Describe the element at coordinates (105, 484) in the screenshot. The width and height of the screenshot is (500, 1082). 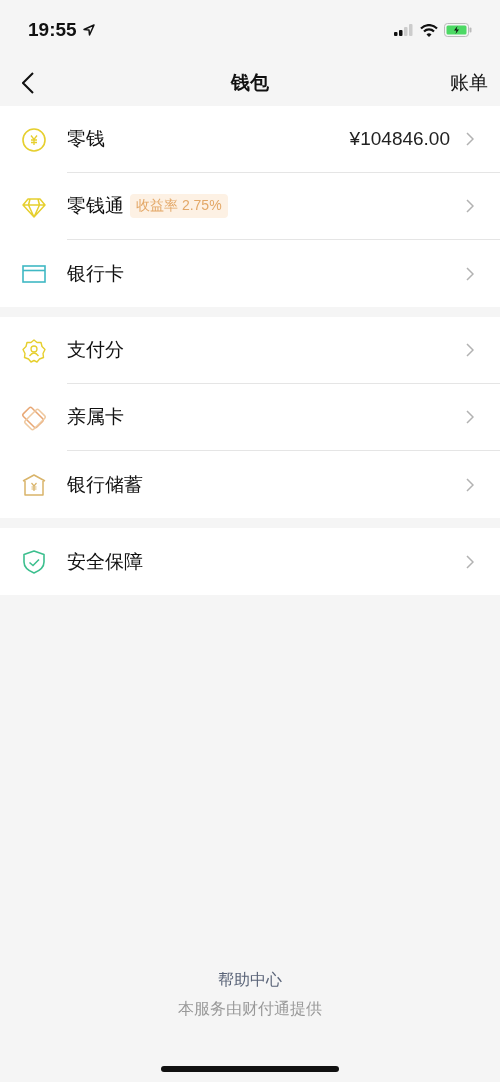
I see `menu-label: 银行储蓄` at that location.